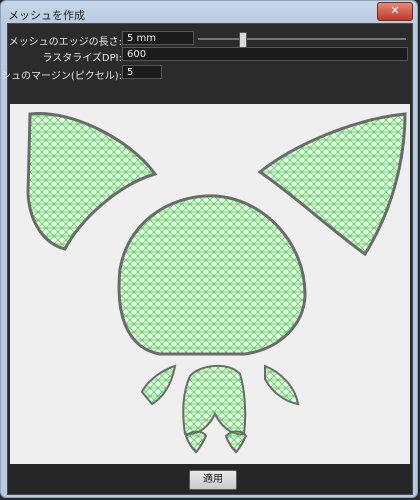 The image size is (420, 500). I want to click on close-icon: ✕, so click(395, 10).